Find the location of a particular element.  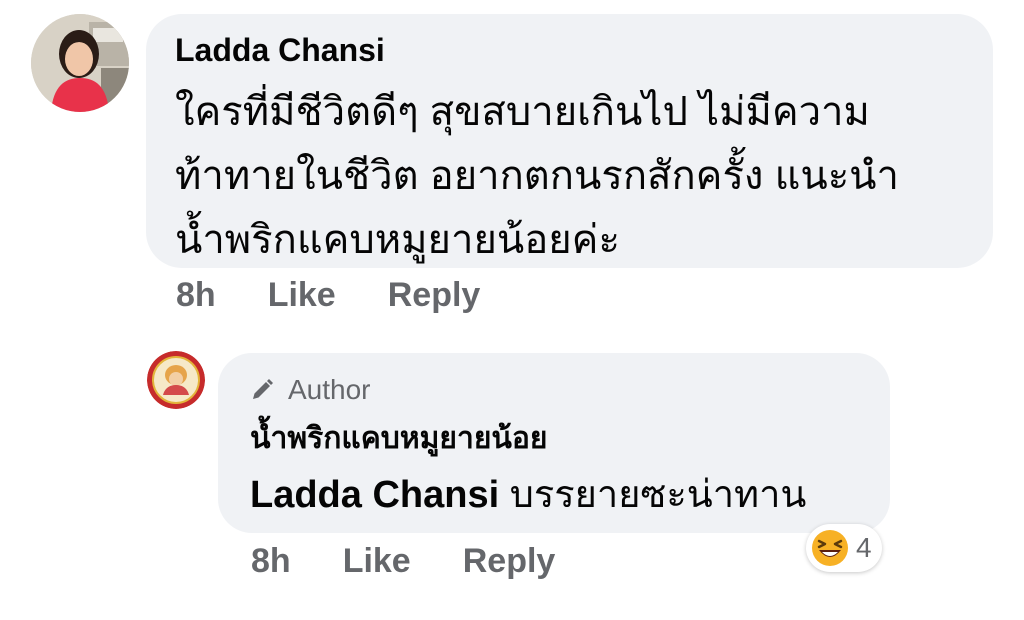

page-logo-icon is located at coordinates (176, 380).